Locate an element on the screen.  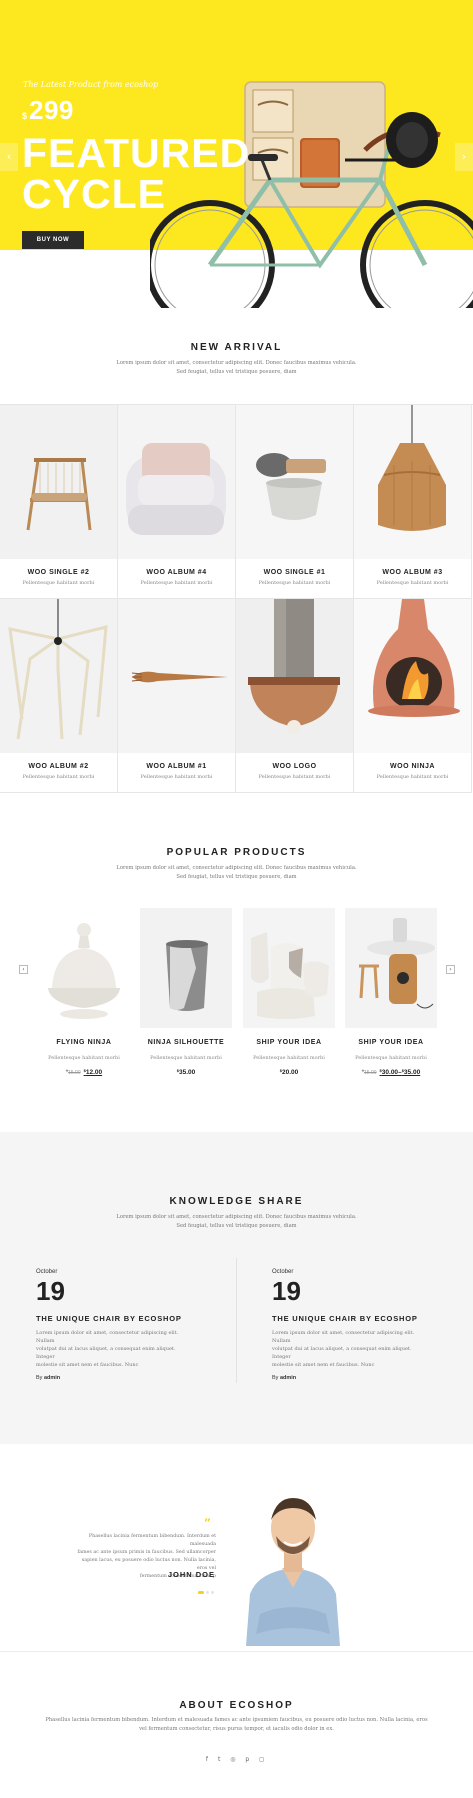
social-links: f t ◎ p ◻ is located at coordinates (236, 1759).